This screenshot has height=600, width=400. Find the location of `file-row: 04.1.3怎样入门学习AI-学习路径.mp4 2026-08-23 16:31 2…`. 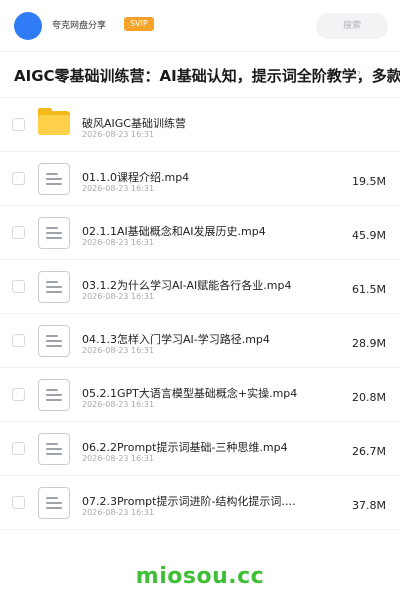

file-row: 04.1.3怎样入门学习AI-学习路径.mp4 2026-08-23 16:31 2… is located at coordinates (200, 341).